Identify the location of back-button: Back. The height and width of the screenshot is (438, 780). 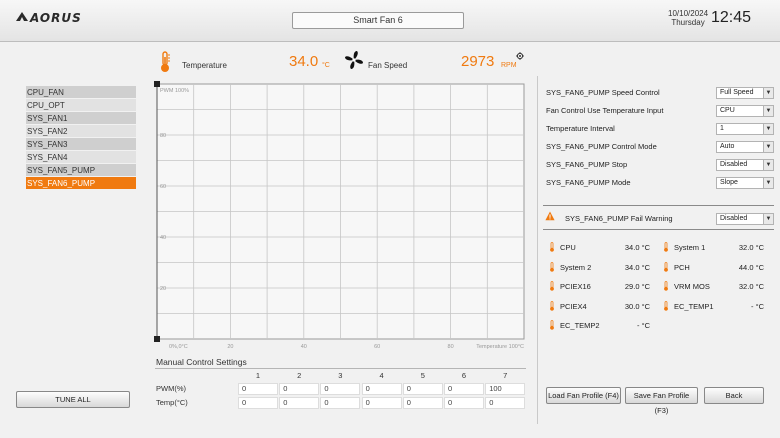
(734, 395).